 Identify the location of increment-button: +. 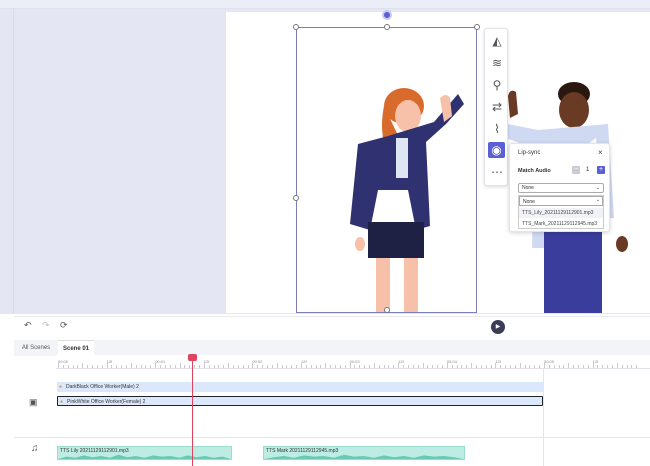
(601, 170).